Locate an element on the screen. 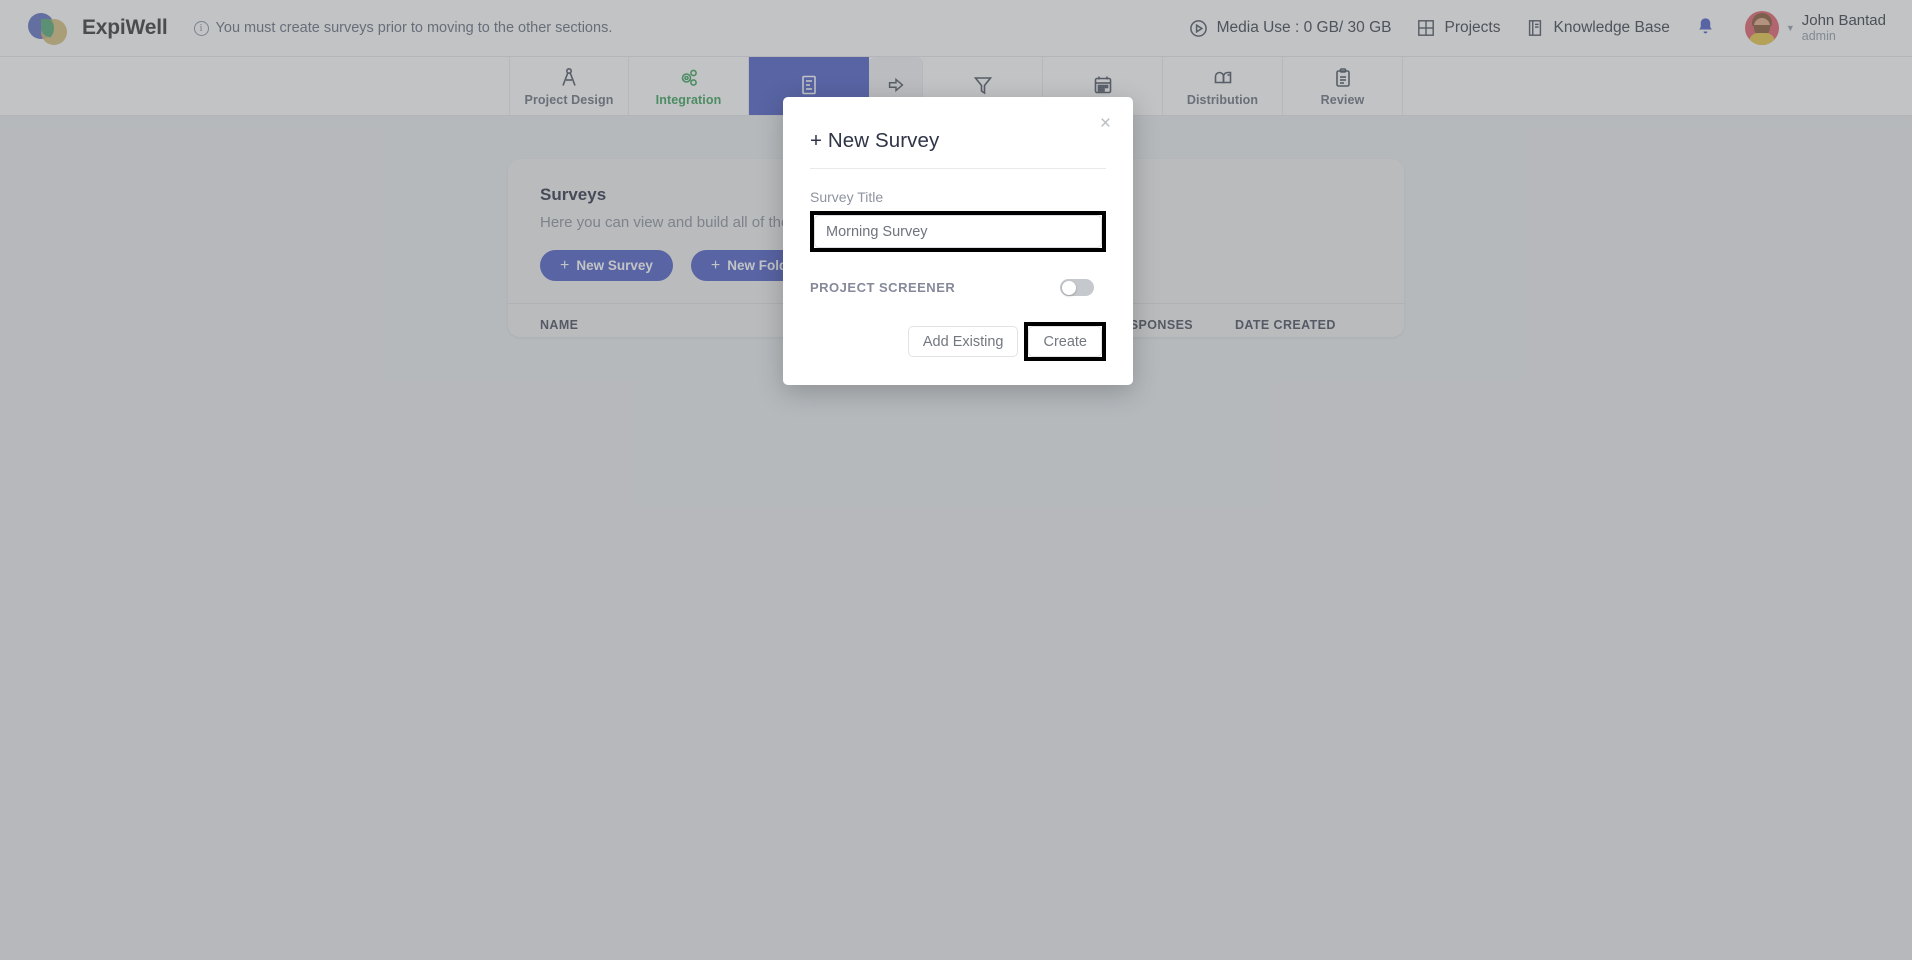  create-button-highlight: Create is located at coordinates (1065, 341).